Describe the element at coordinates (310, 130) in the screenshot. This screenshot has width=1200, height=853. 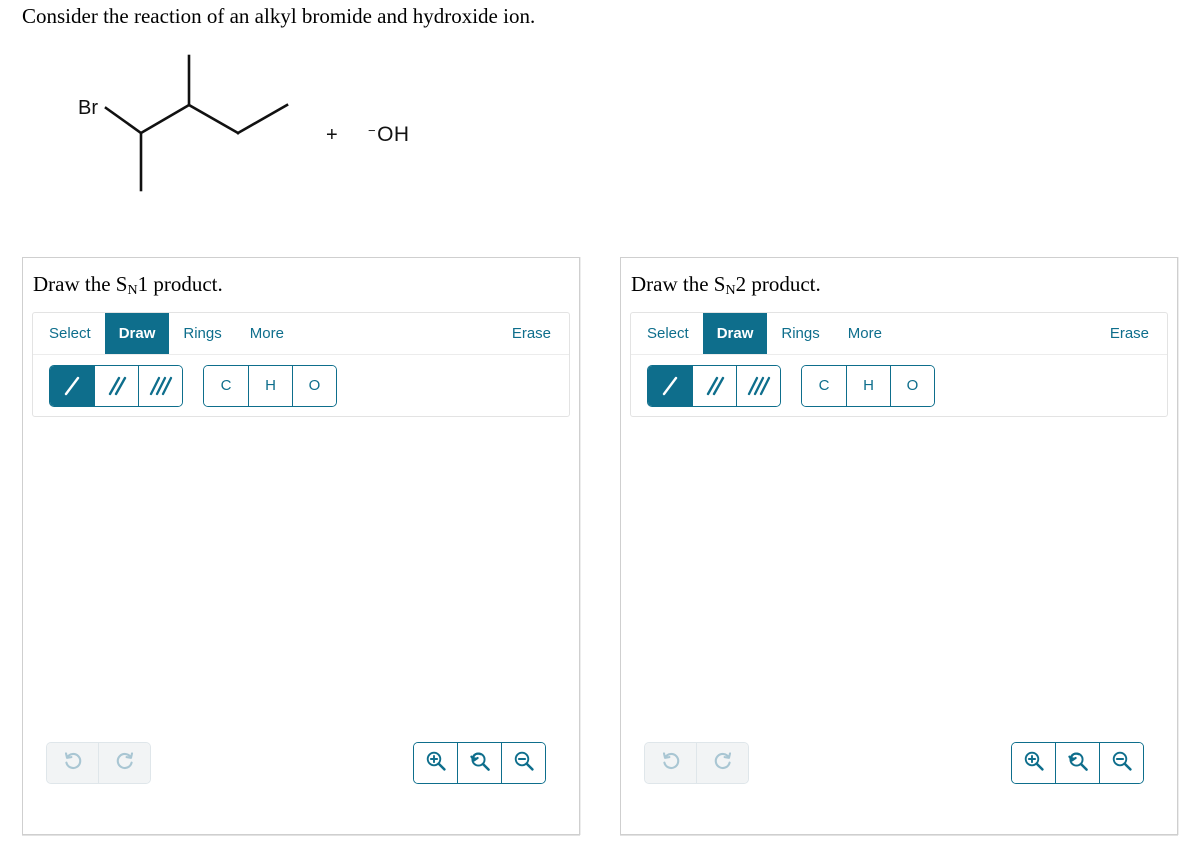
I see `reaction-scheme: Br + −OH` at that location.